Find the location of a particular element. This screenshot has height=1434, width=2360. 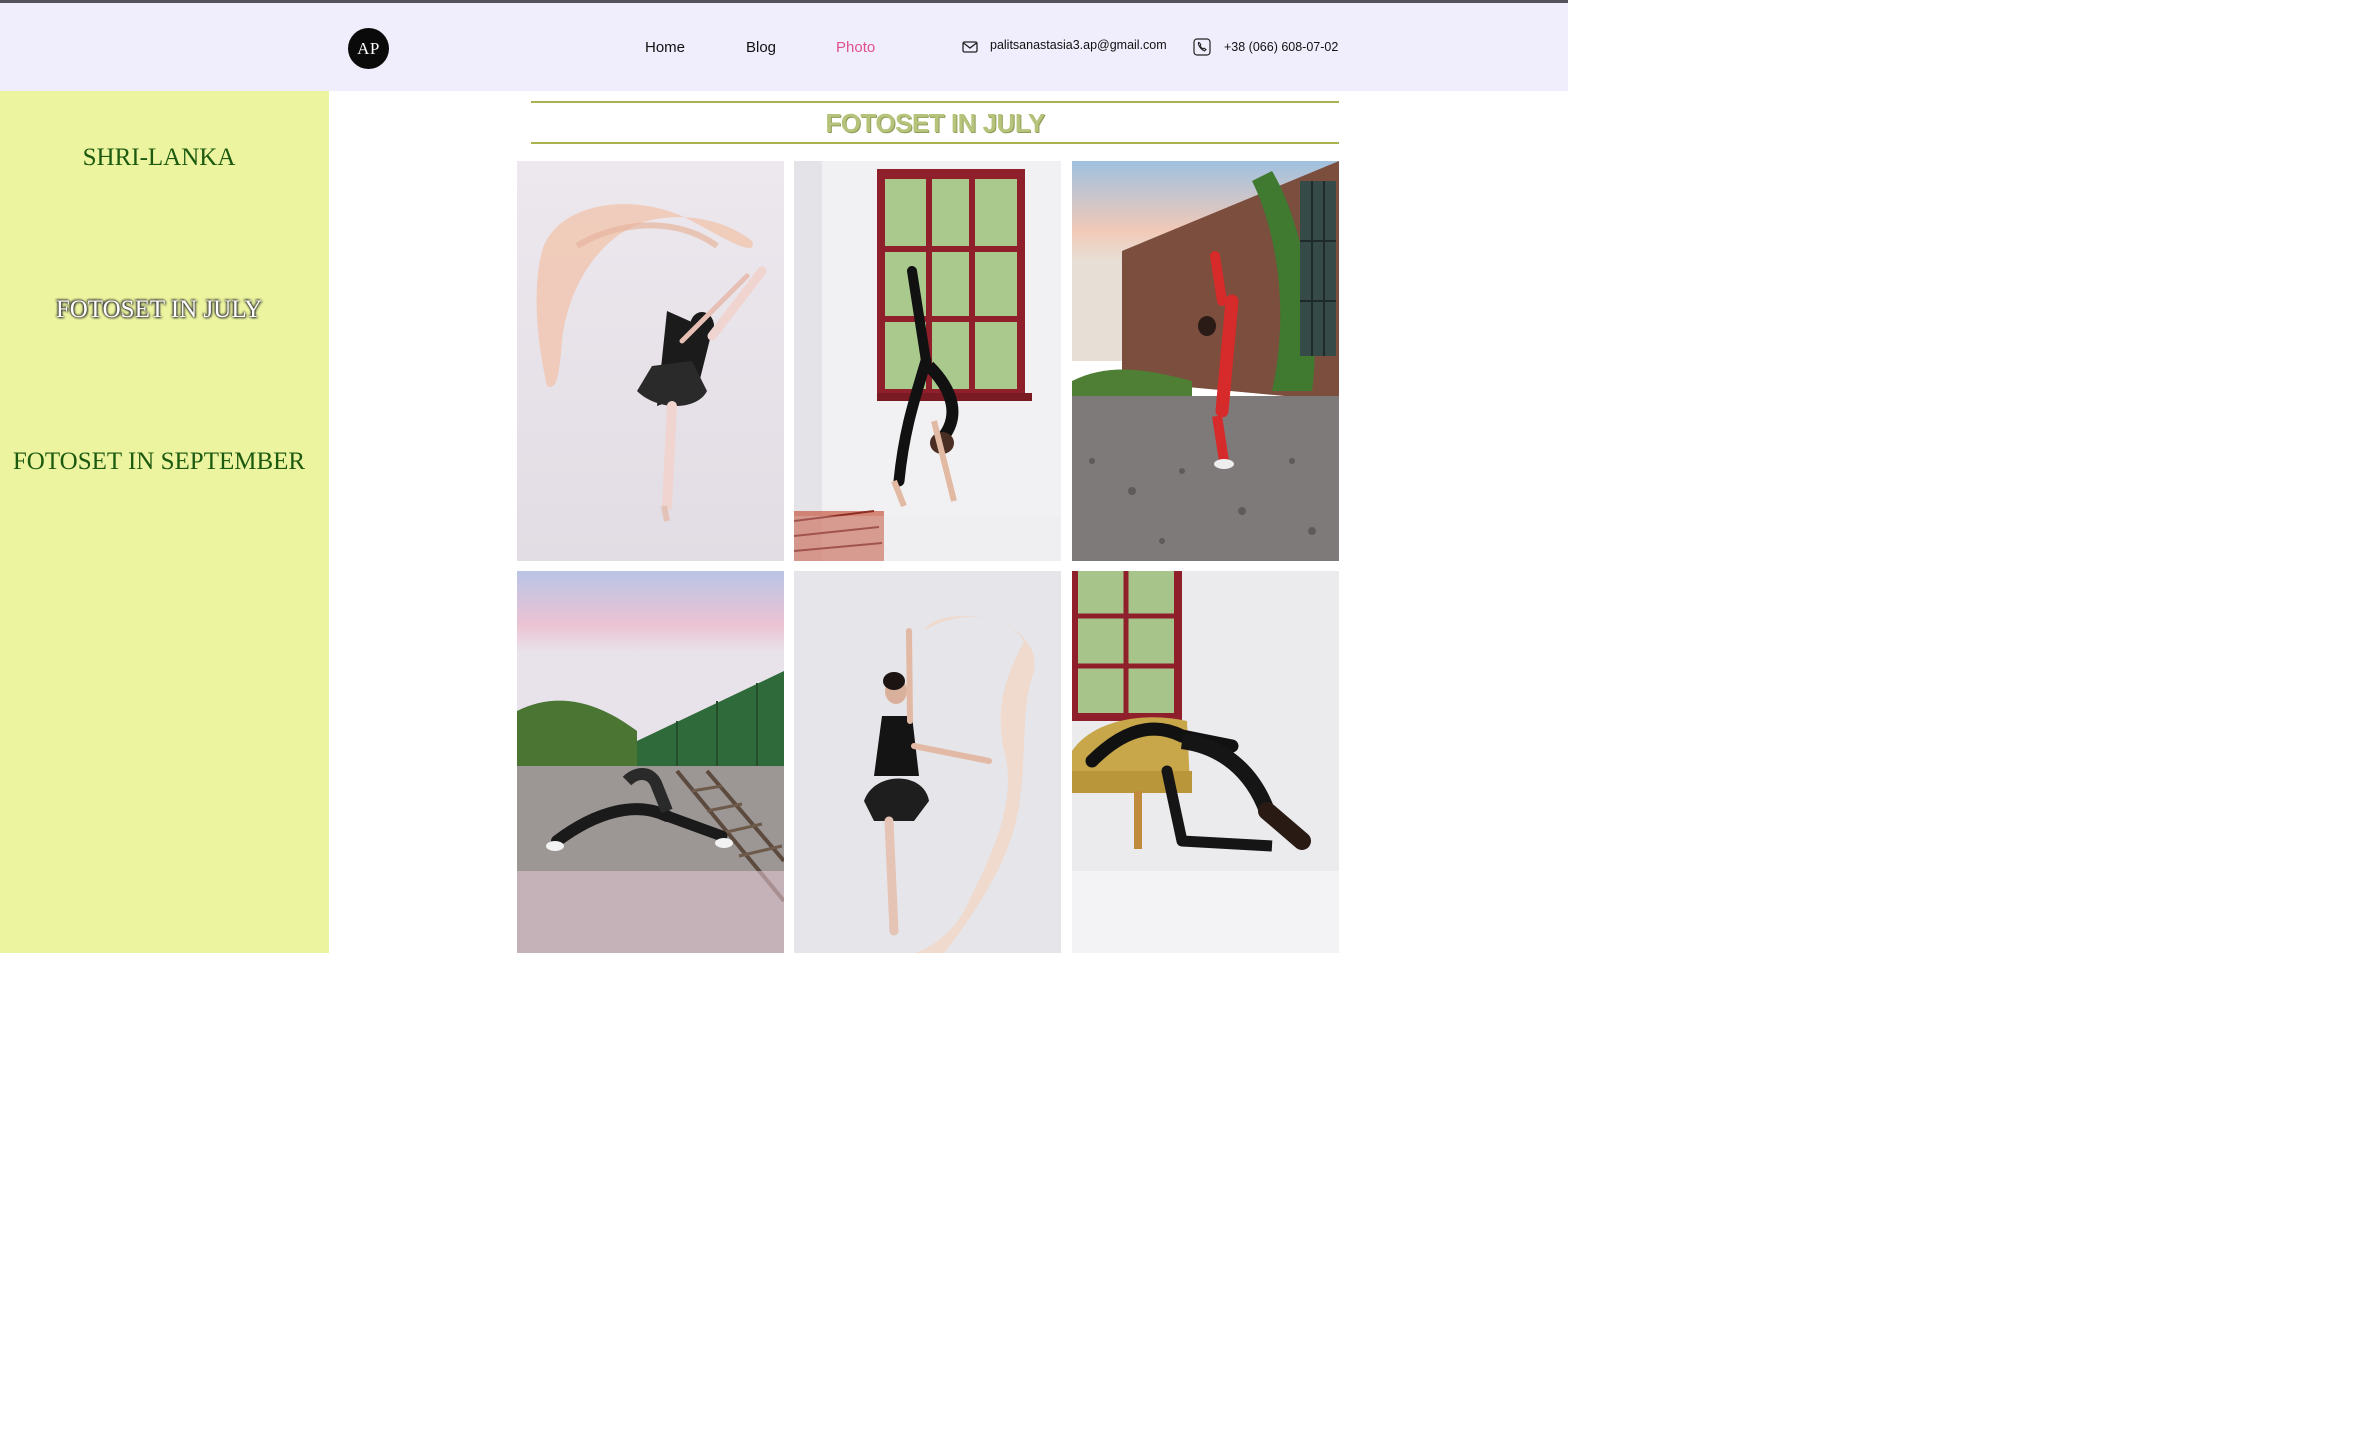

sidebar-item-fotoset-september: FOTOSET IN SEPTEMBER is located at coordinates (159, 462).